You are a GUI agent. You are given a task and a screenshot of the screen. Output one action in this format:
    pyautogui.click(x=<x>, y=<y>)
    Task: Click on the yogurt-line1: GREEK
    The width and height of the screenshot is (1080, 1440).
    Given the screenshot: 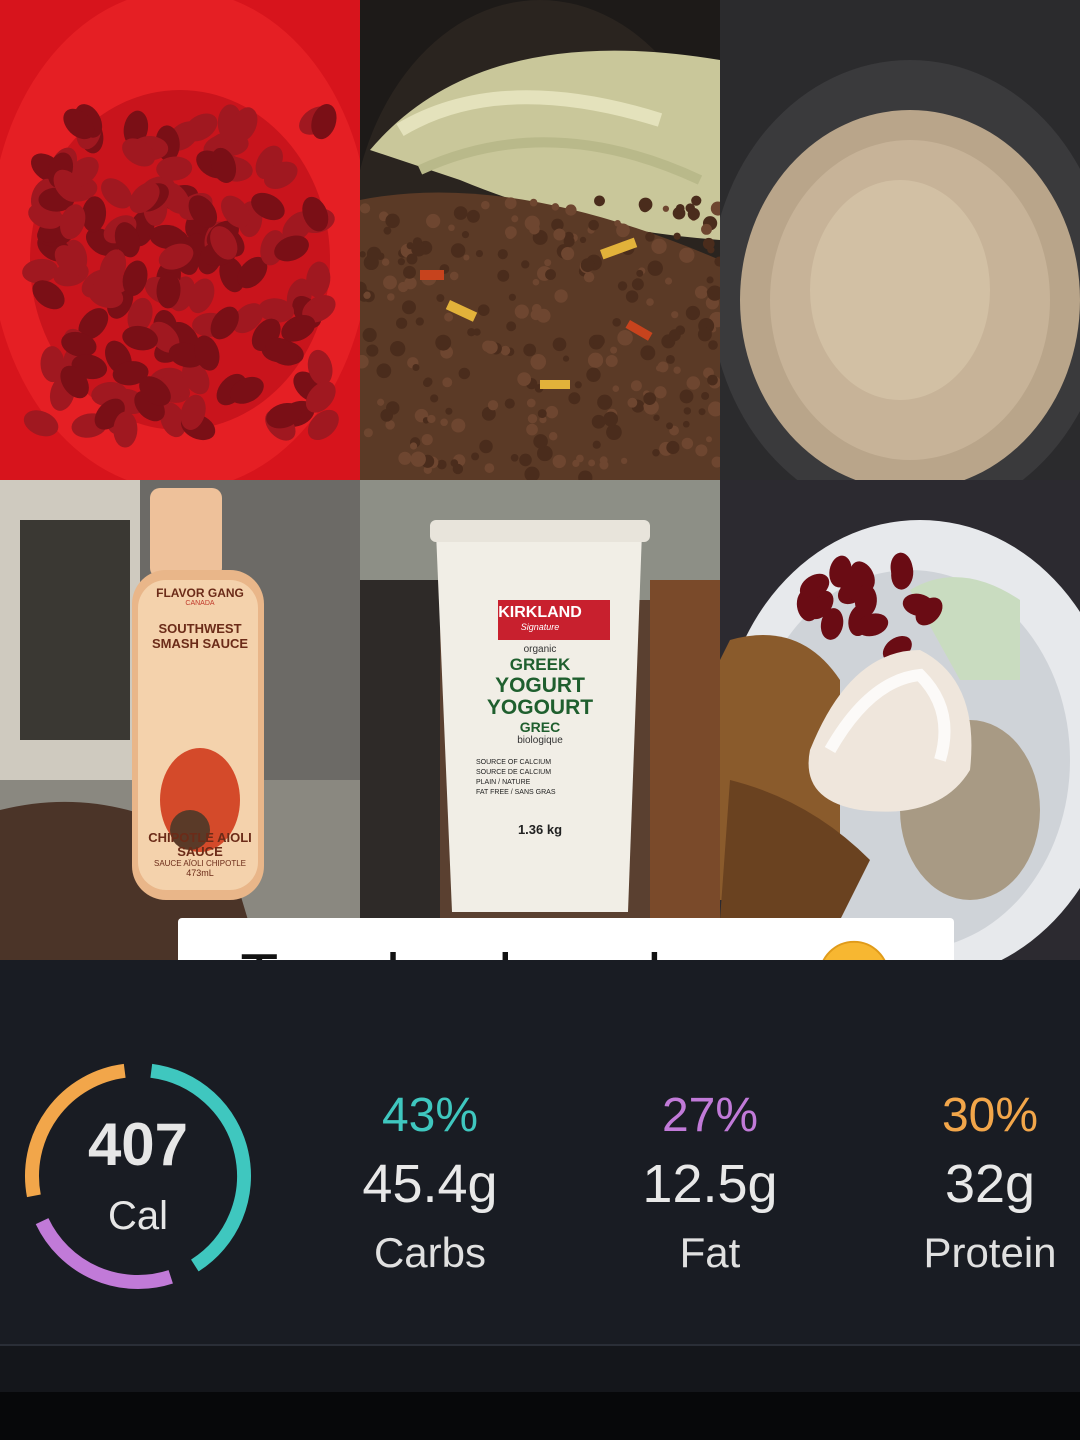 What is the action you would take?
    pyautogui.click(x=540, y=664)
    